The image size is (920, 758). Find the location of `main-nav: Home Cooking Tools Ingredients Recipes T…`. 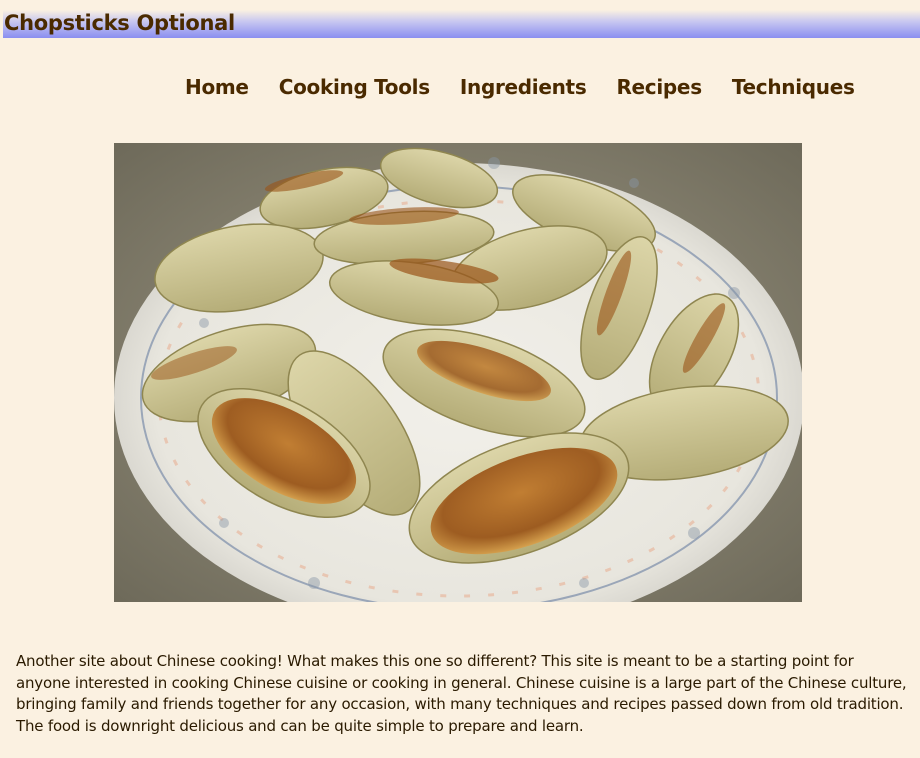

main-nav: Home Cooking Tools Ingredients Recipes T… is located at coordinates (535, 87).